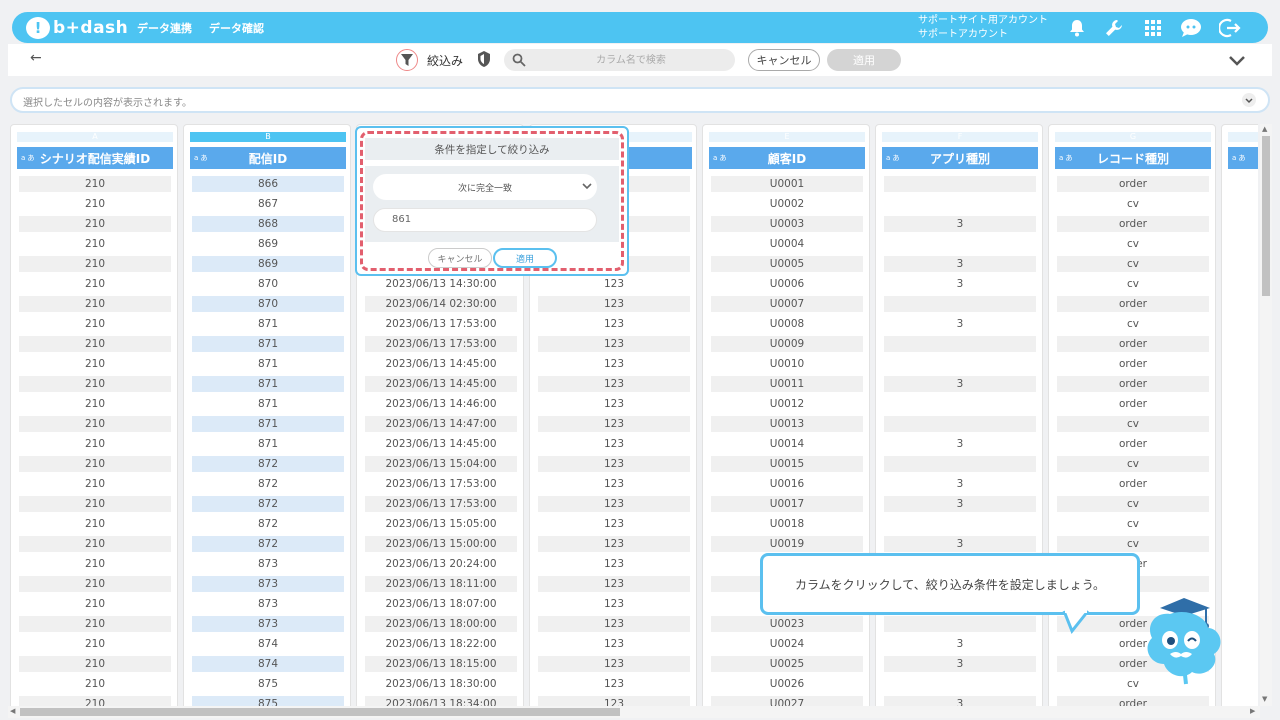  Describe the element at coordinates (441, 464) in the screenshot. I see `table-cell: 2023/06/13 15:04:00` at that location.